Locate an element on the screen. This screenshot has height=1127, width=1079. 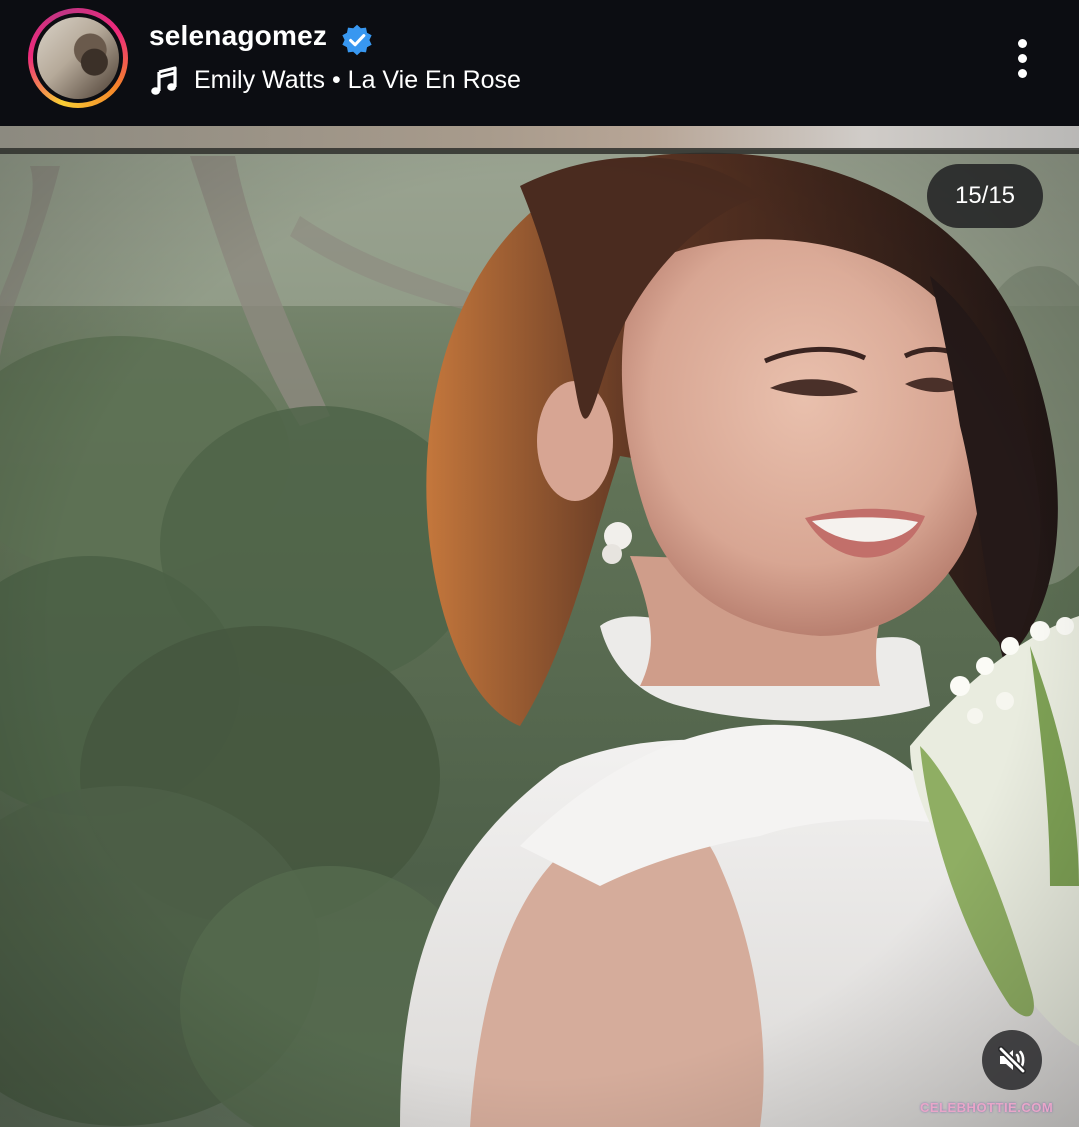
watermark: CELEBHOTTIE.COM is located at coordinates (987, 1107).